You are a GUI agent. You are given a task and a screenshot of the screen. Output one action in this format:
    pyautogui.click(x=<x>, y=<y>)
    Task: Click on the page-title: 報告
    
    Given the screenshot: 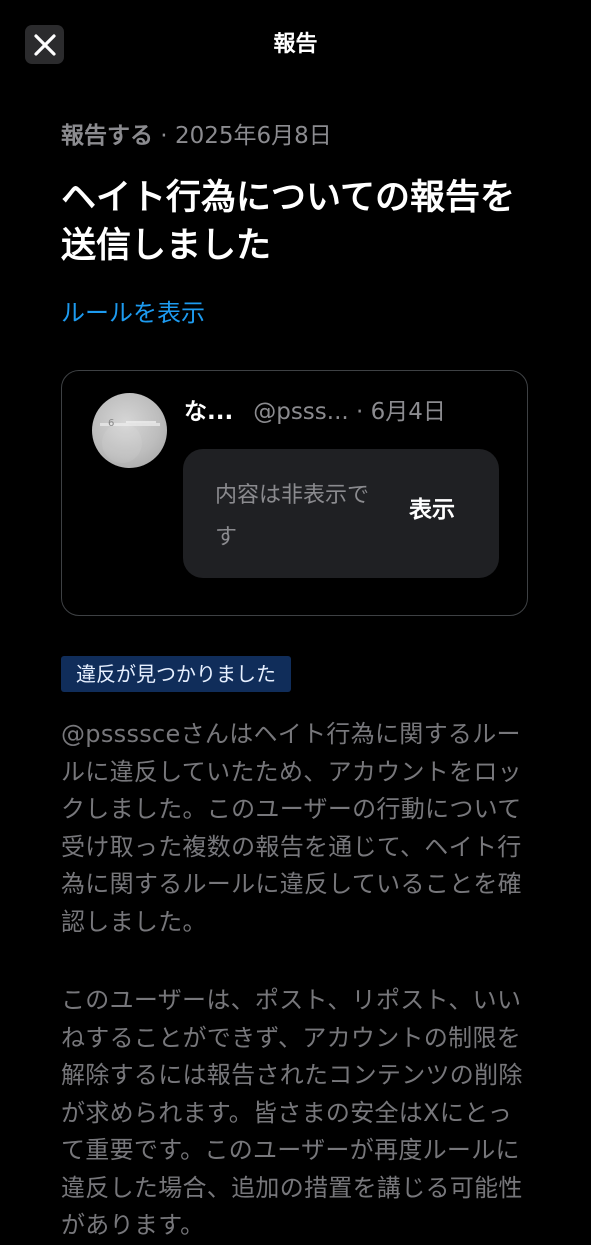 What is the action you would take?
    pyautogui.click(x=295, y=44)
    